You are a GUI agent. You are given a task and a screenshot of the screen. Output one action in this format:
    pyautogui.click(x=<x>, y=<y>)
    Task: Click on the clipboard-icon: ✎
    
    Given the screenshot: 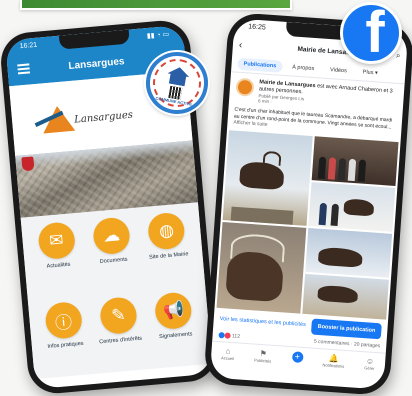 What is the action you would take?
    pyautogui.click(x=118, y=316)
    